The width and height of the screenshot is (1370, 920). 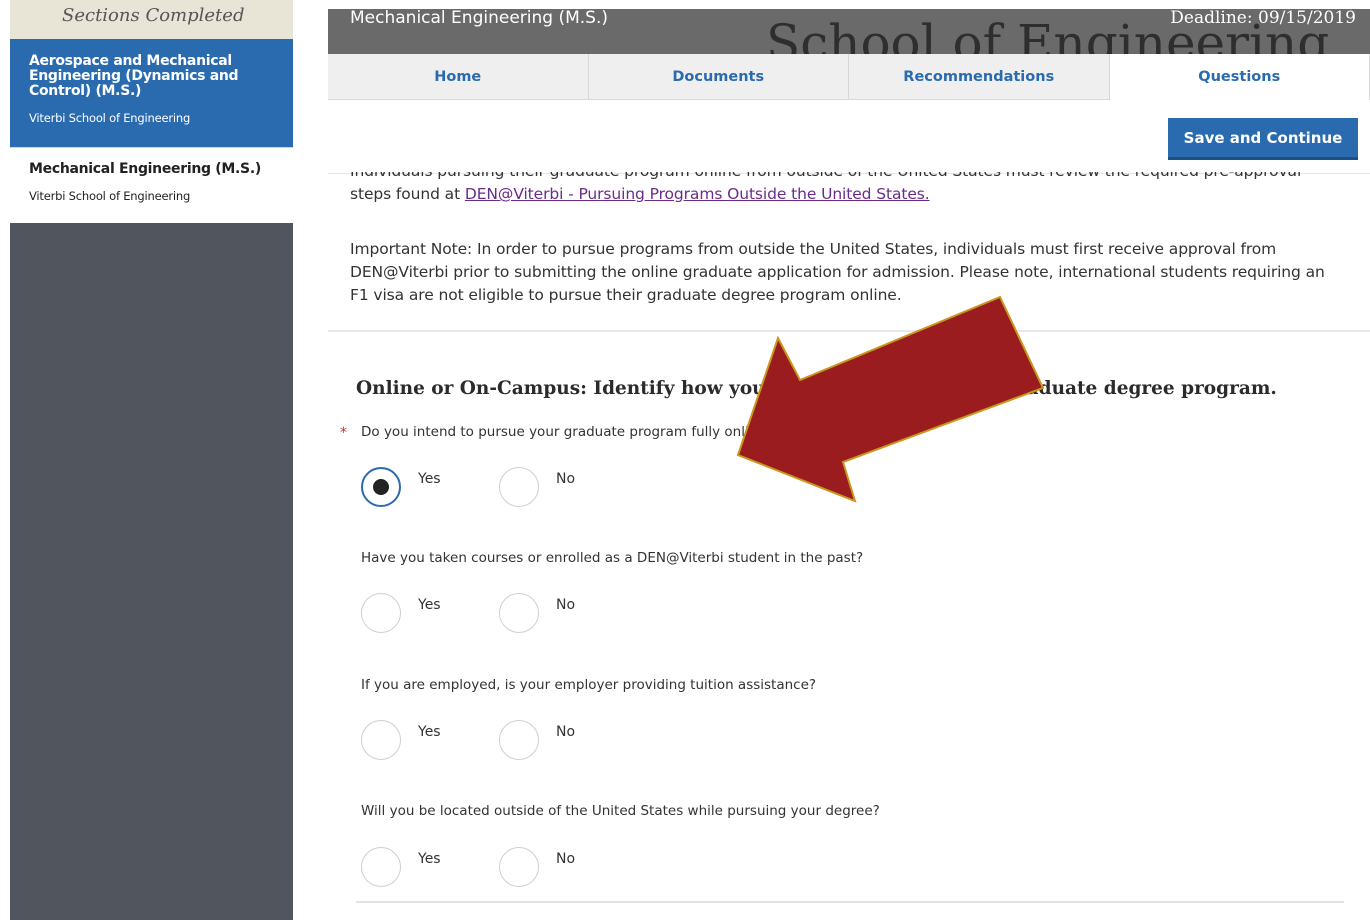 I want to click on tab-bar: Home Documents Recommendations Questions, so click(x=849, y=77).